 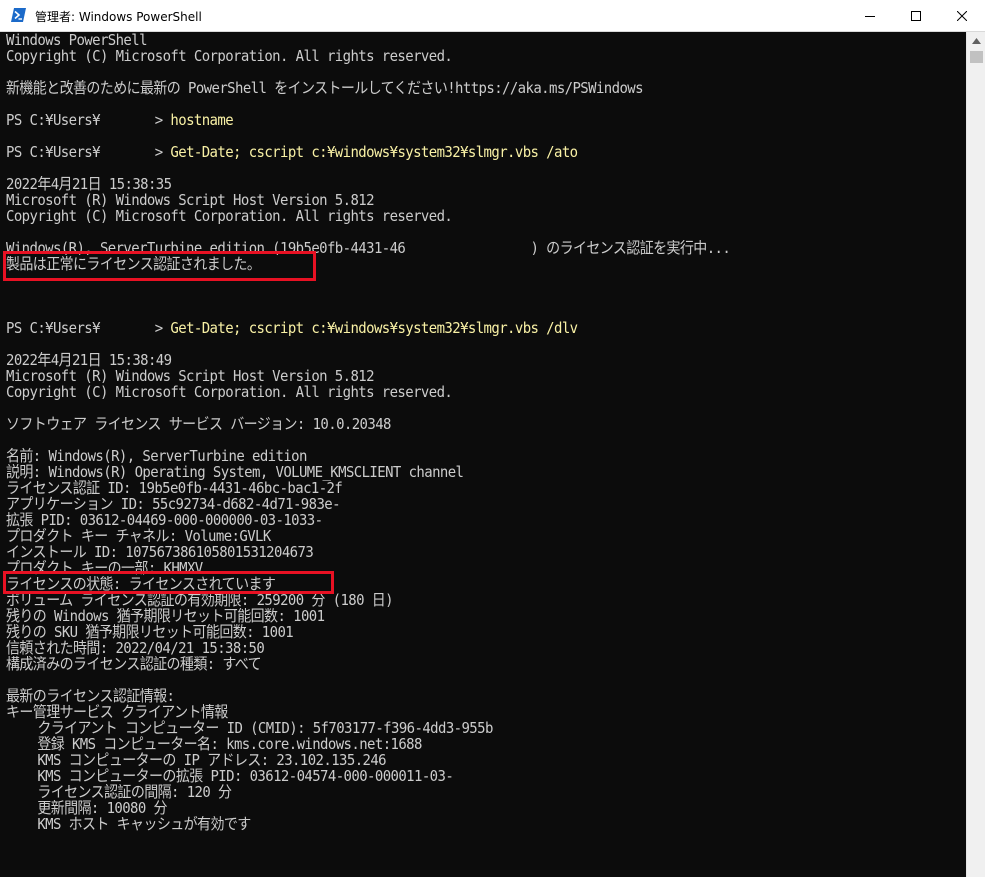 I want to click on output-text: ライセンス認証の間隔: 120 分, so click(x=119, y=793).